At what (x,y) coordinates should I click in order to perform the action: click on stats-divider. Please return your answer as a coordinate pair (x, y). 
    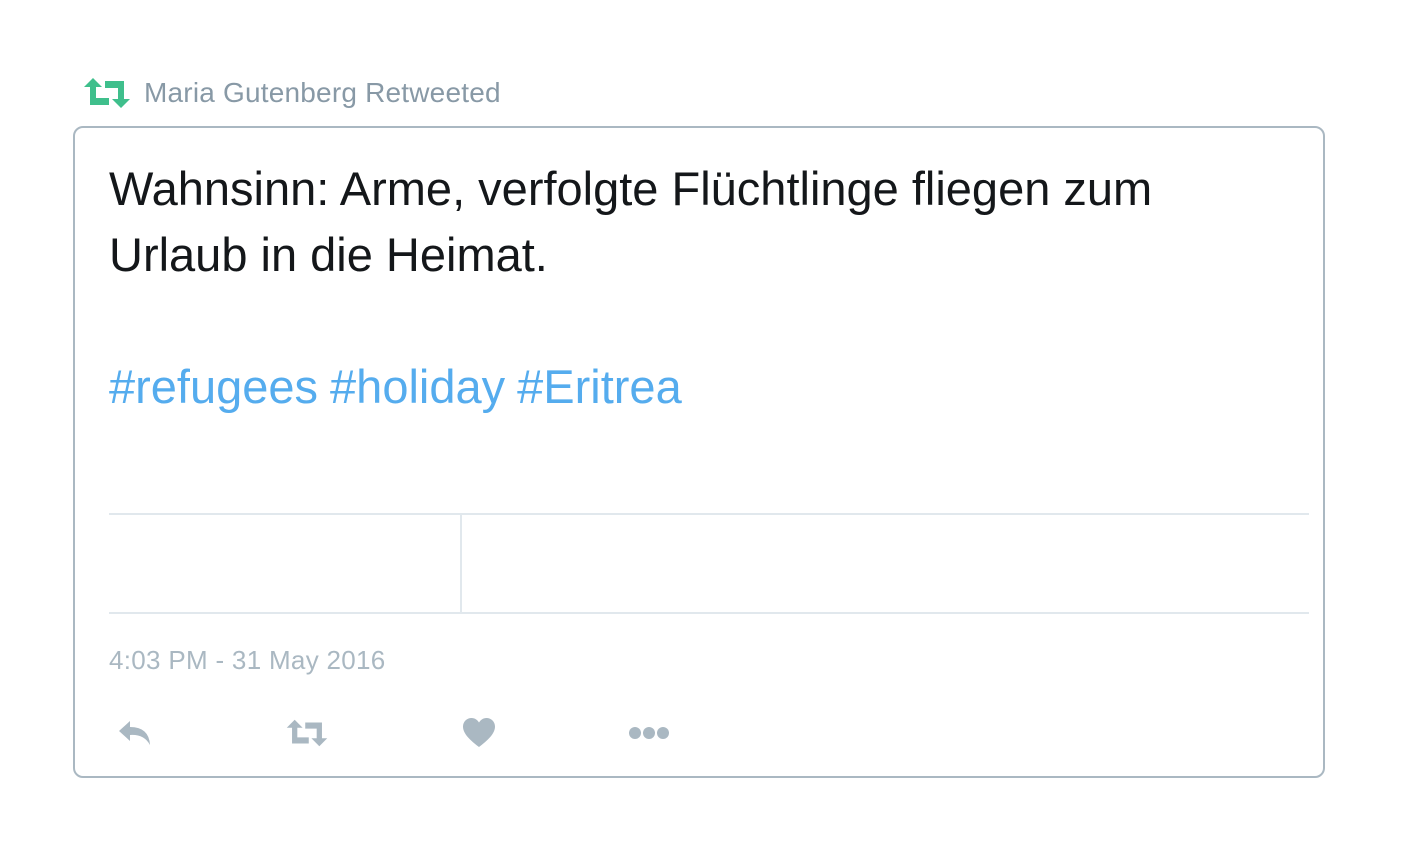
    Looking at the image, I should click on (461, 563).